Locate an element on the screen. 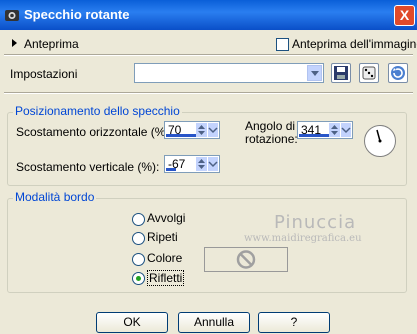 The height and width of the screenshot is (334, 417). radio-wrap-label: Avvolgi is located at coordinates (166, 218).